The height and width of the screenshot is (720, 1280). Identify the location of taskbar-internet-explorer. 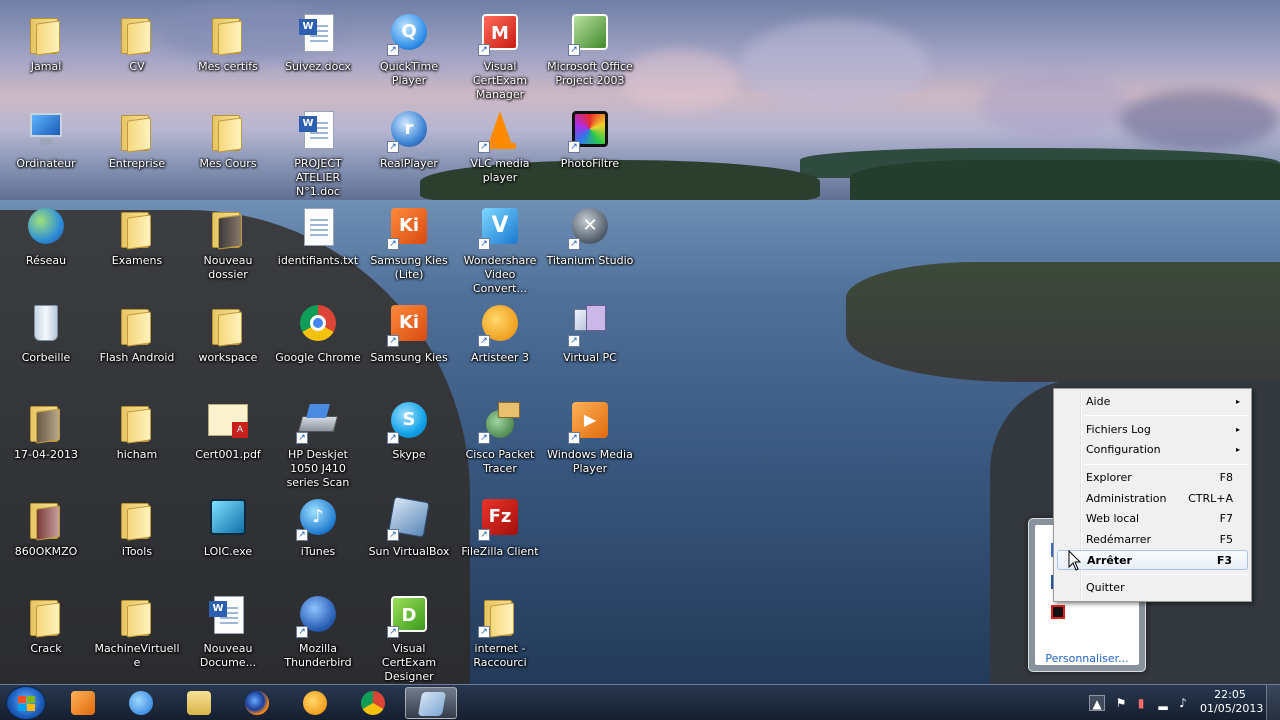
(141, 703).